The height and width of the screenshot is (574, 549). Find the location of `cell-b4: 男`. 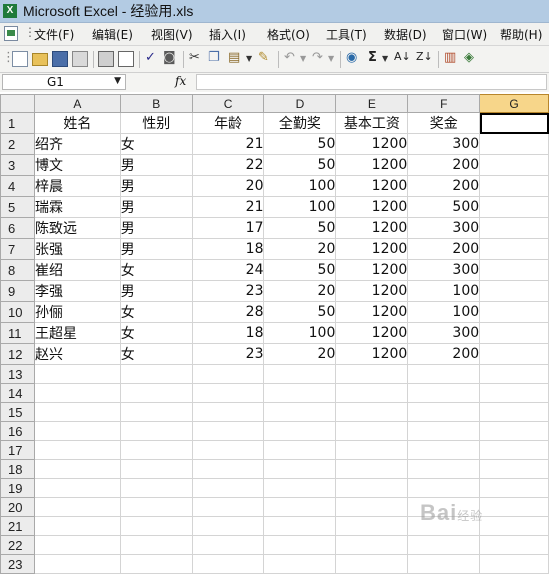

cell-b4: 男 is located at coordinates (156, 186).